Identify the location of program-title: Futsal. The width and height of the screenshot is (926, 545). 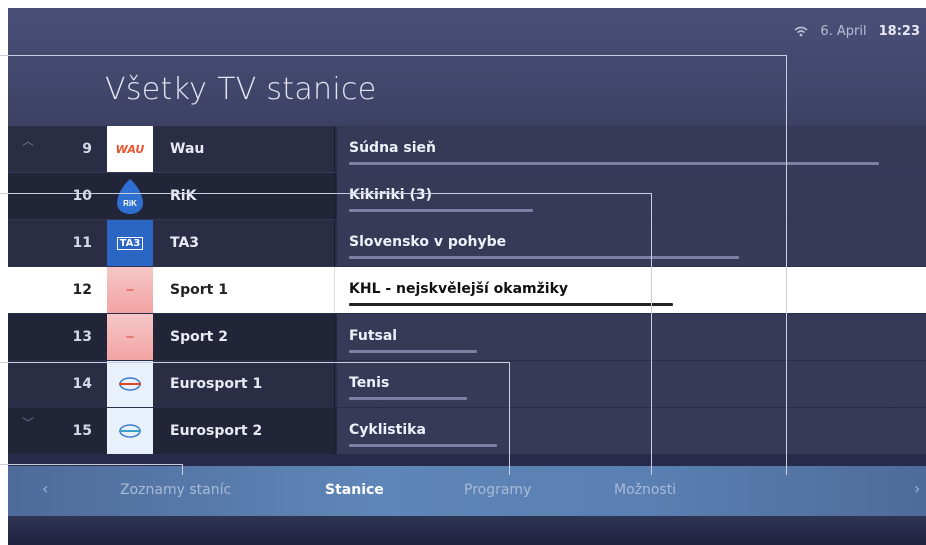
(373, 336).